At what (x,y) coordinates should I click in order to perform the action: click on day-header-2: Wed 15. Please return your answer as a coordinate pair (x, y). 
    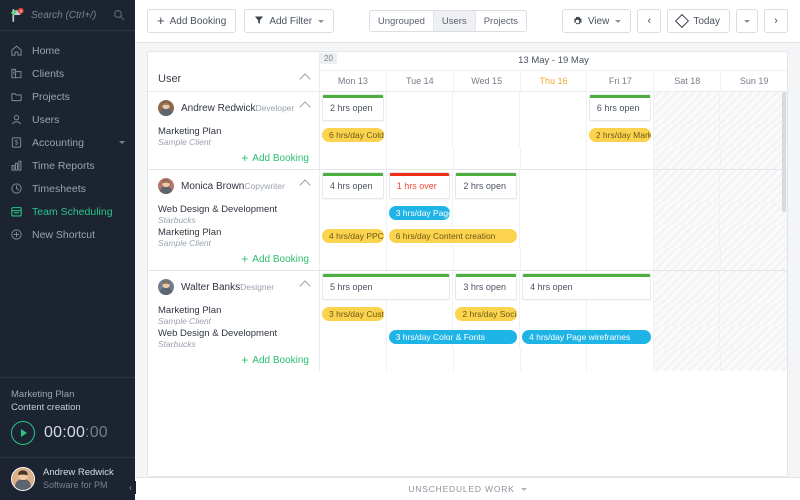
    Looking at the image, I should click on (487, 81).